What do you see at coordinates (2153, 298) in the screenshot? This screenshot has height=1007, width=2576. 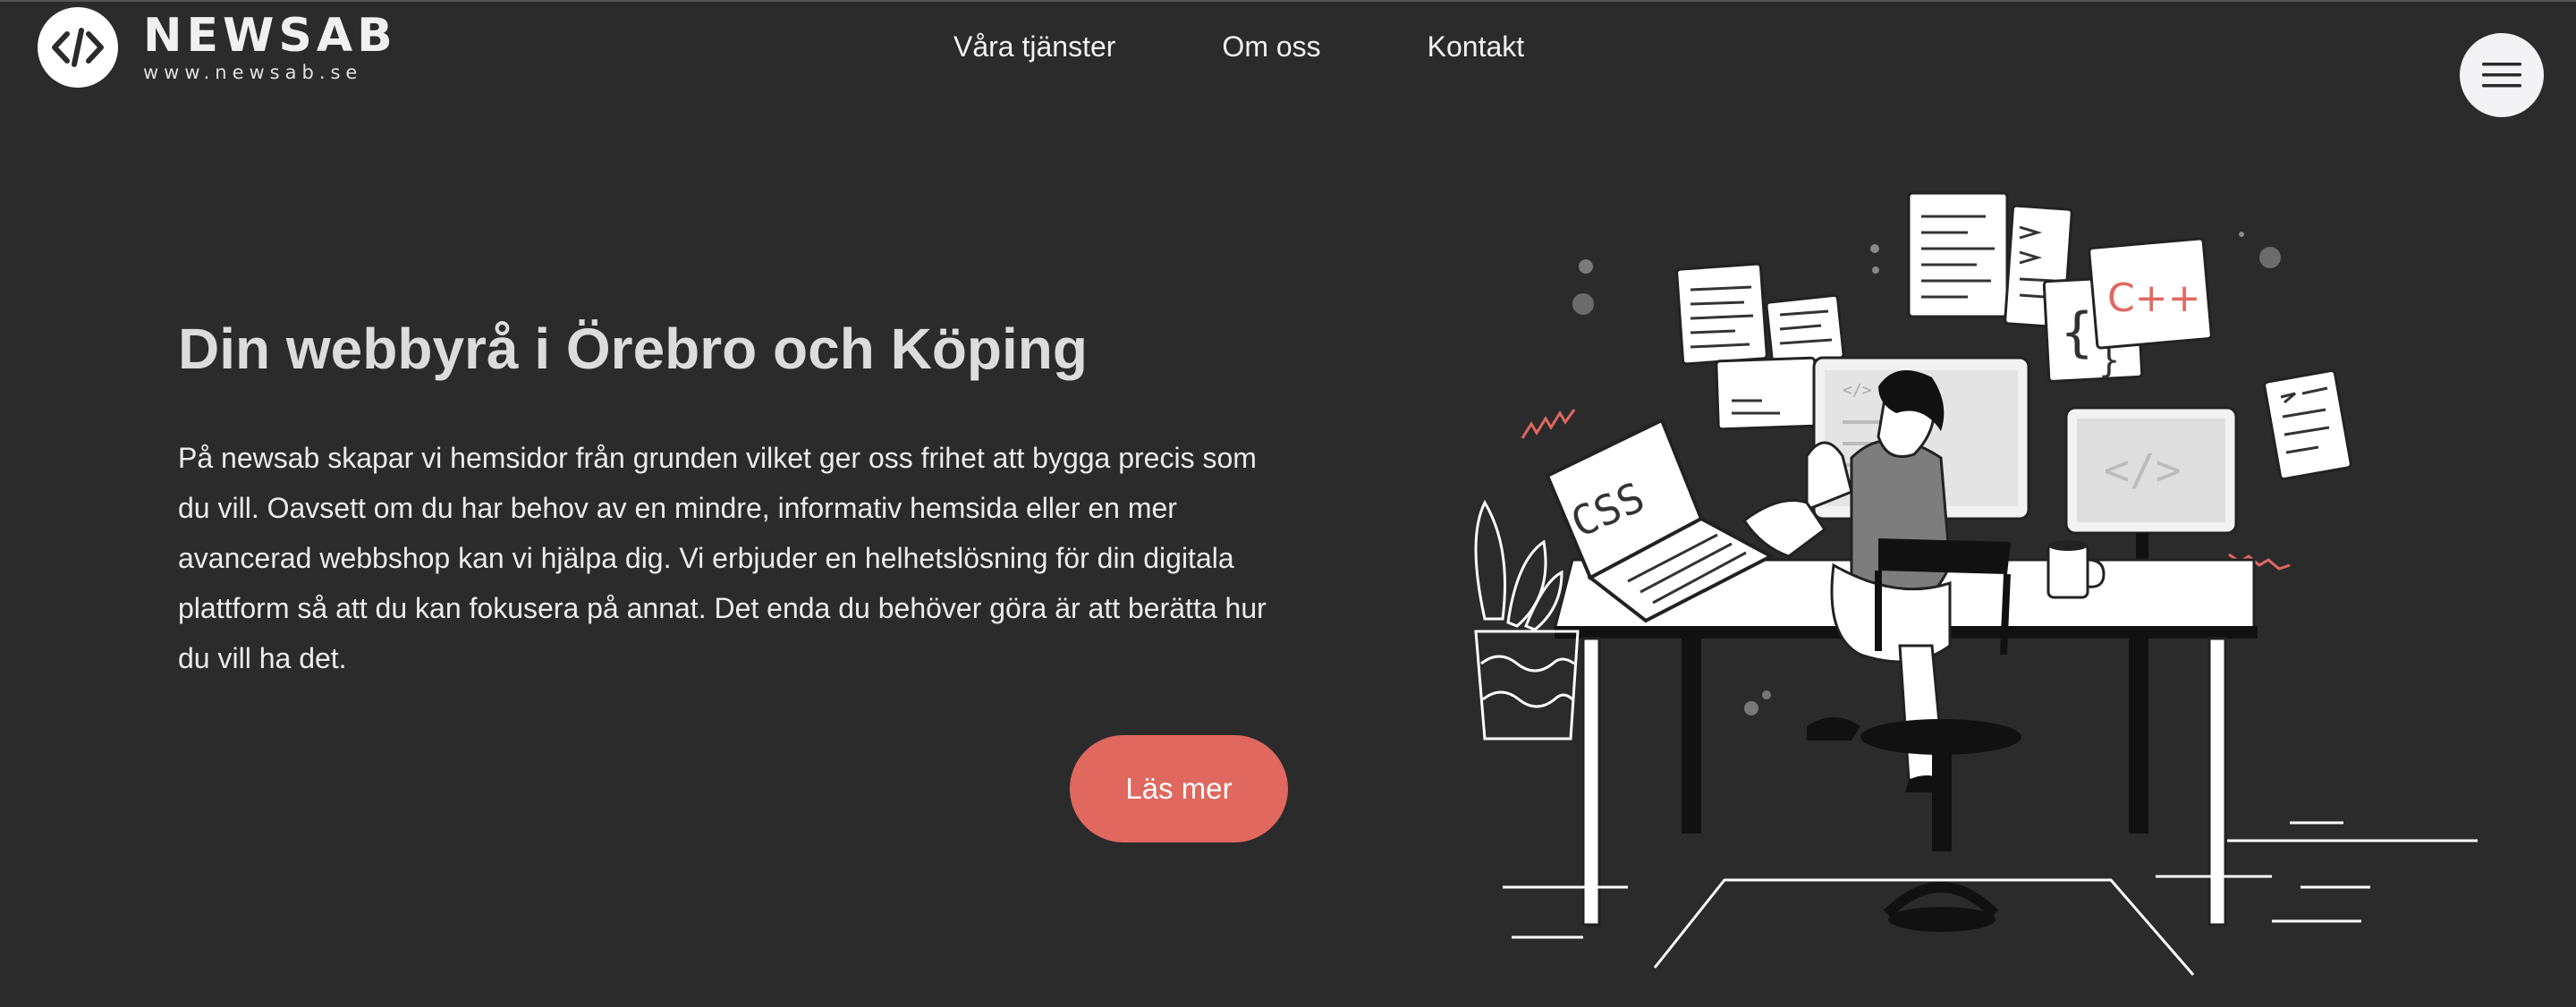 I see `cpp-text: C++` at bounding box center [2153, 298].